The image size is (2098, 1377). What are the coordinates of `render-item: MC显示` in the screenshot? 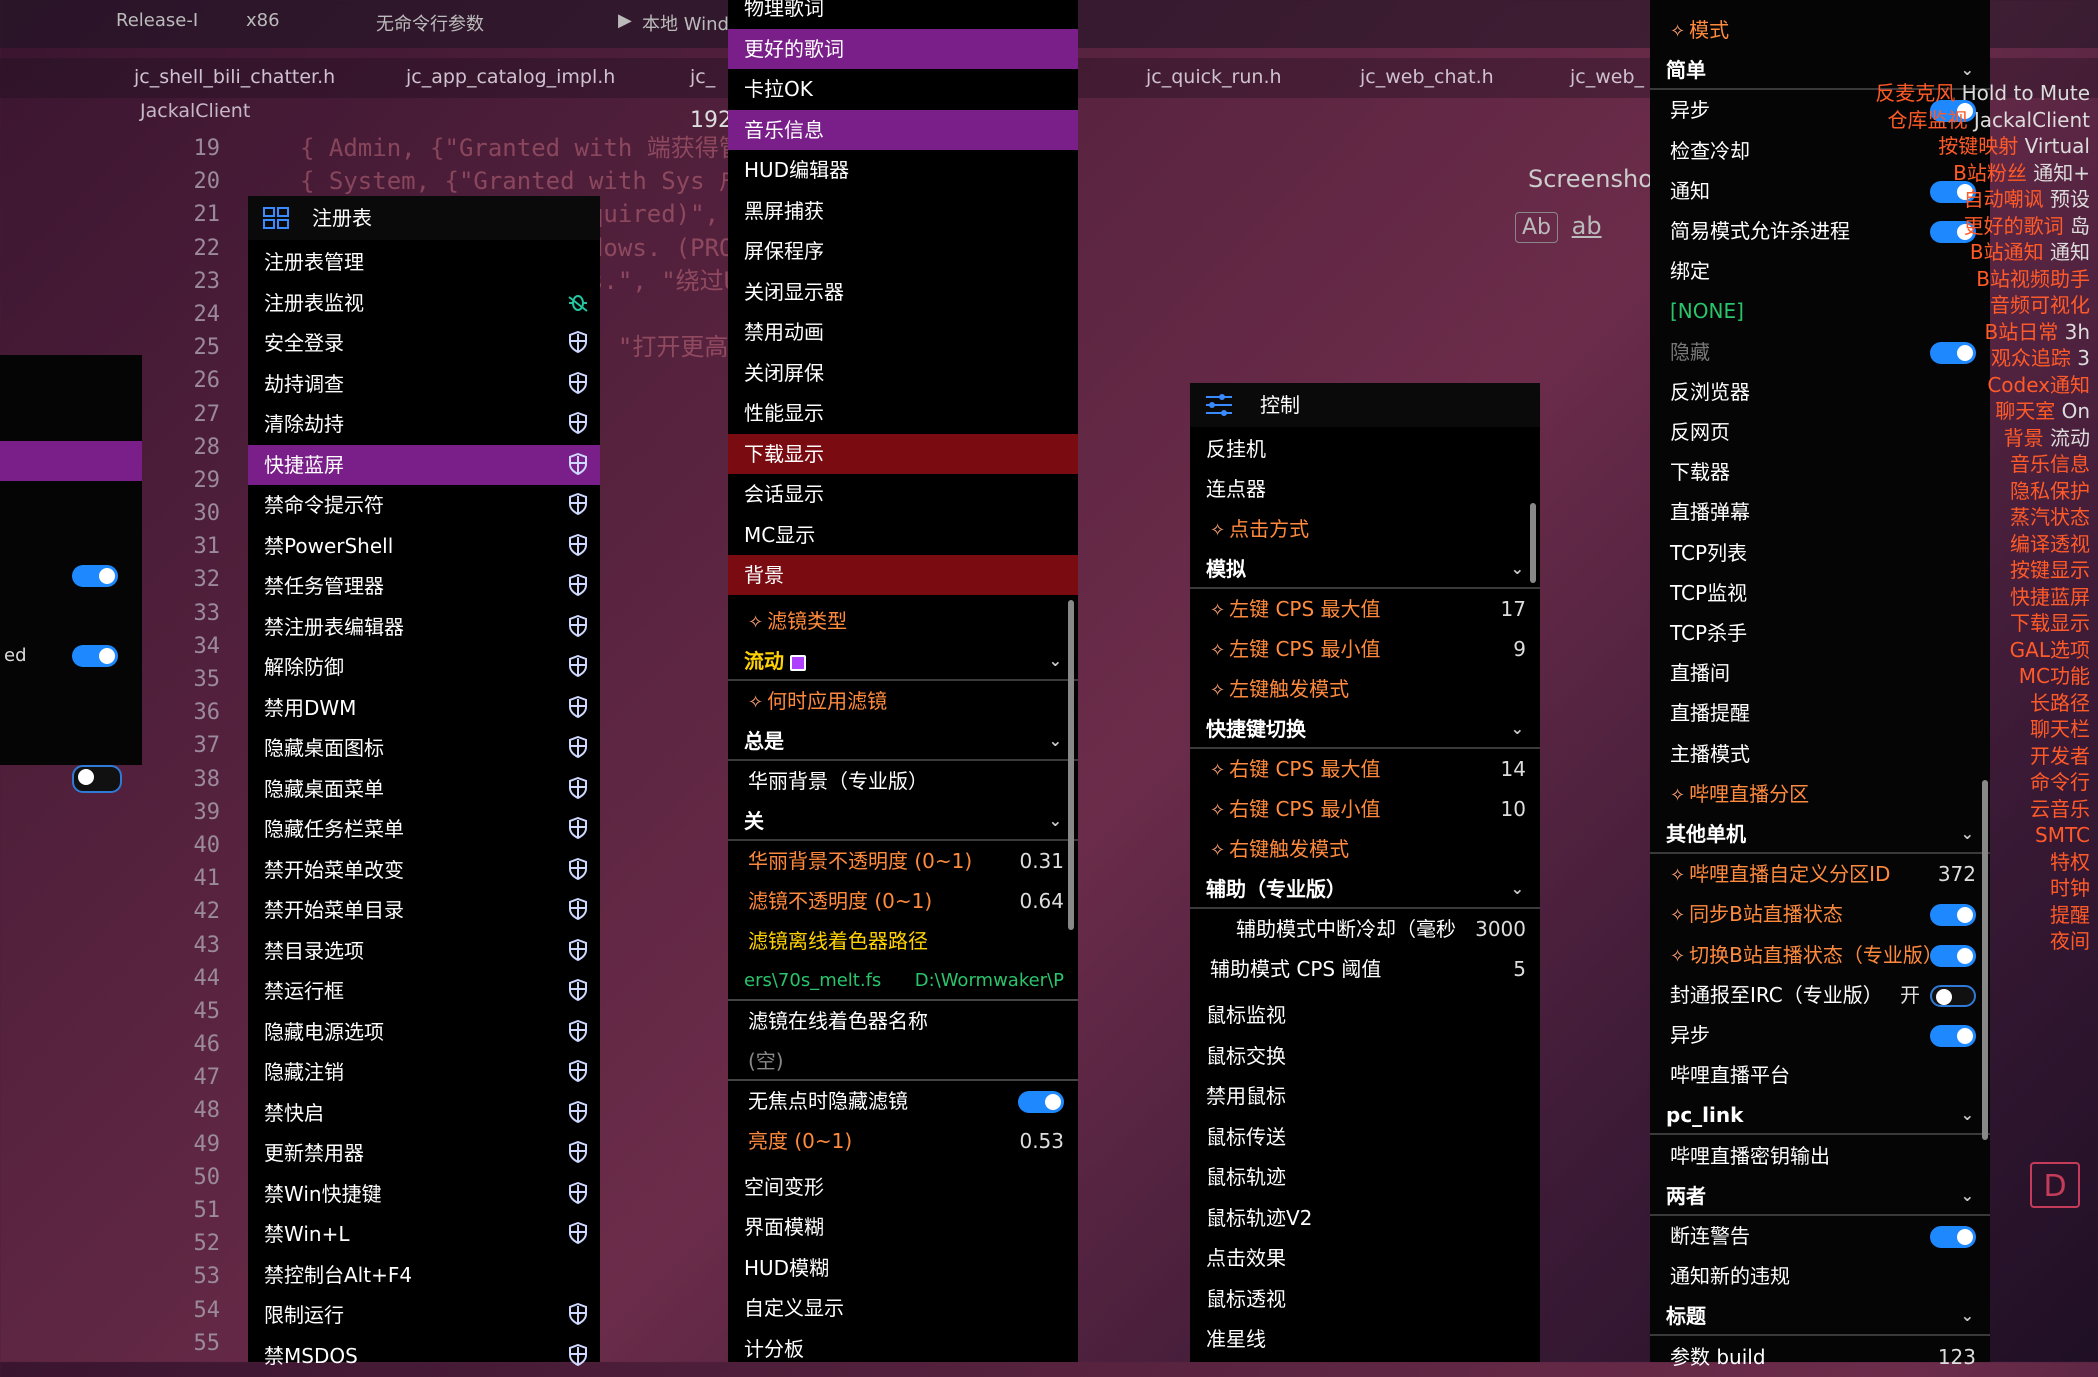 It's located at (903, 535).